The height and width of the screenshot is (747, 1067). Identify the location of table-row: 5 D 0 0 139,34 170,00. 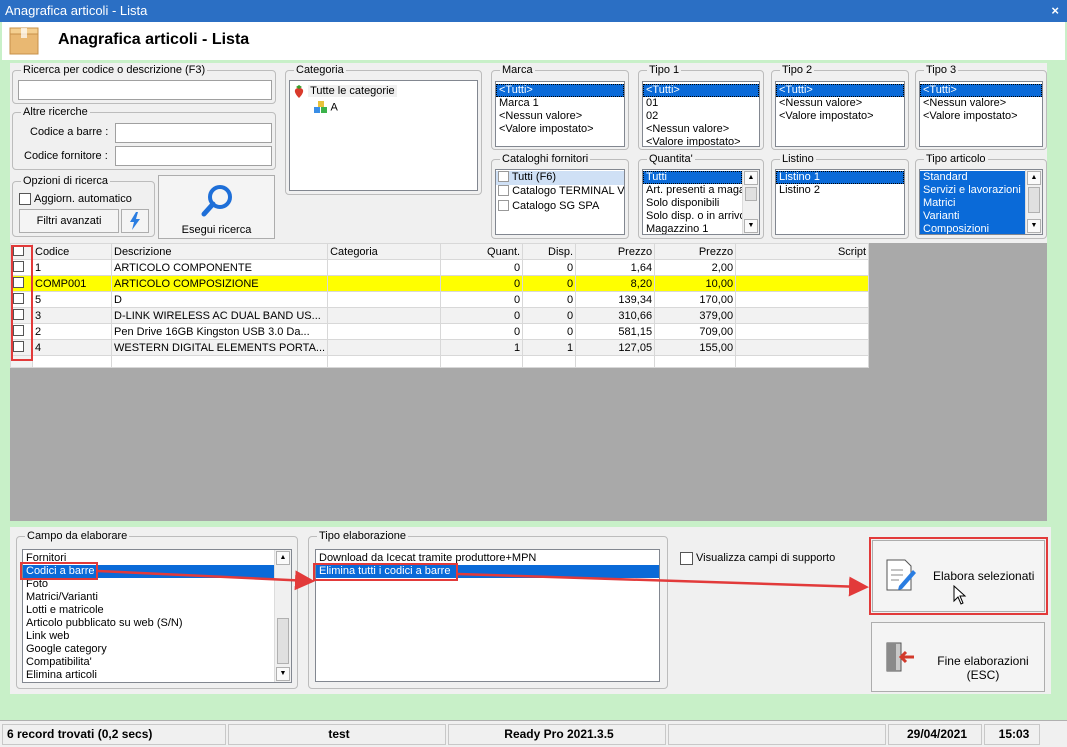
(440, 299).